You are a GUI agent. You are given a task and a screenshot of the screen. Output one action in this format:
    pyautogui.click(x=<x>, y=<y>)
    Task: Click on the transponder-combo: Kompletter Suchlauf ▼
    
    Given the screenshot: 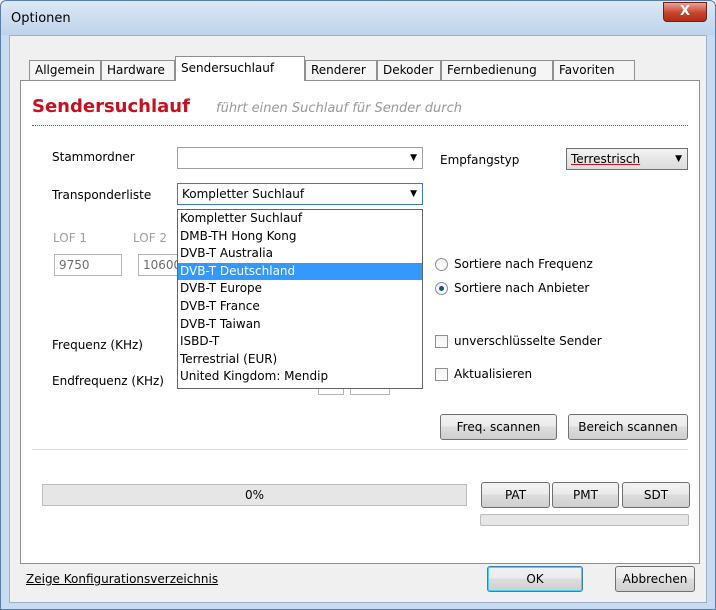 What is the action you would take?
    pyautogui.click(x=300, y=194)
    